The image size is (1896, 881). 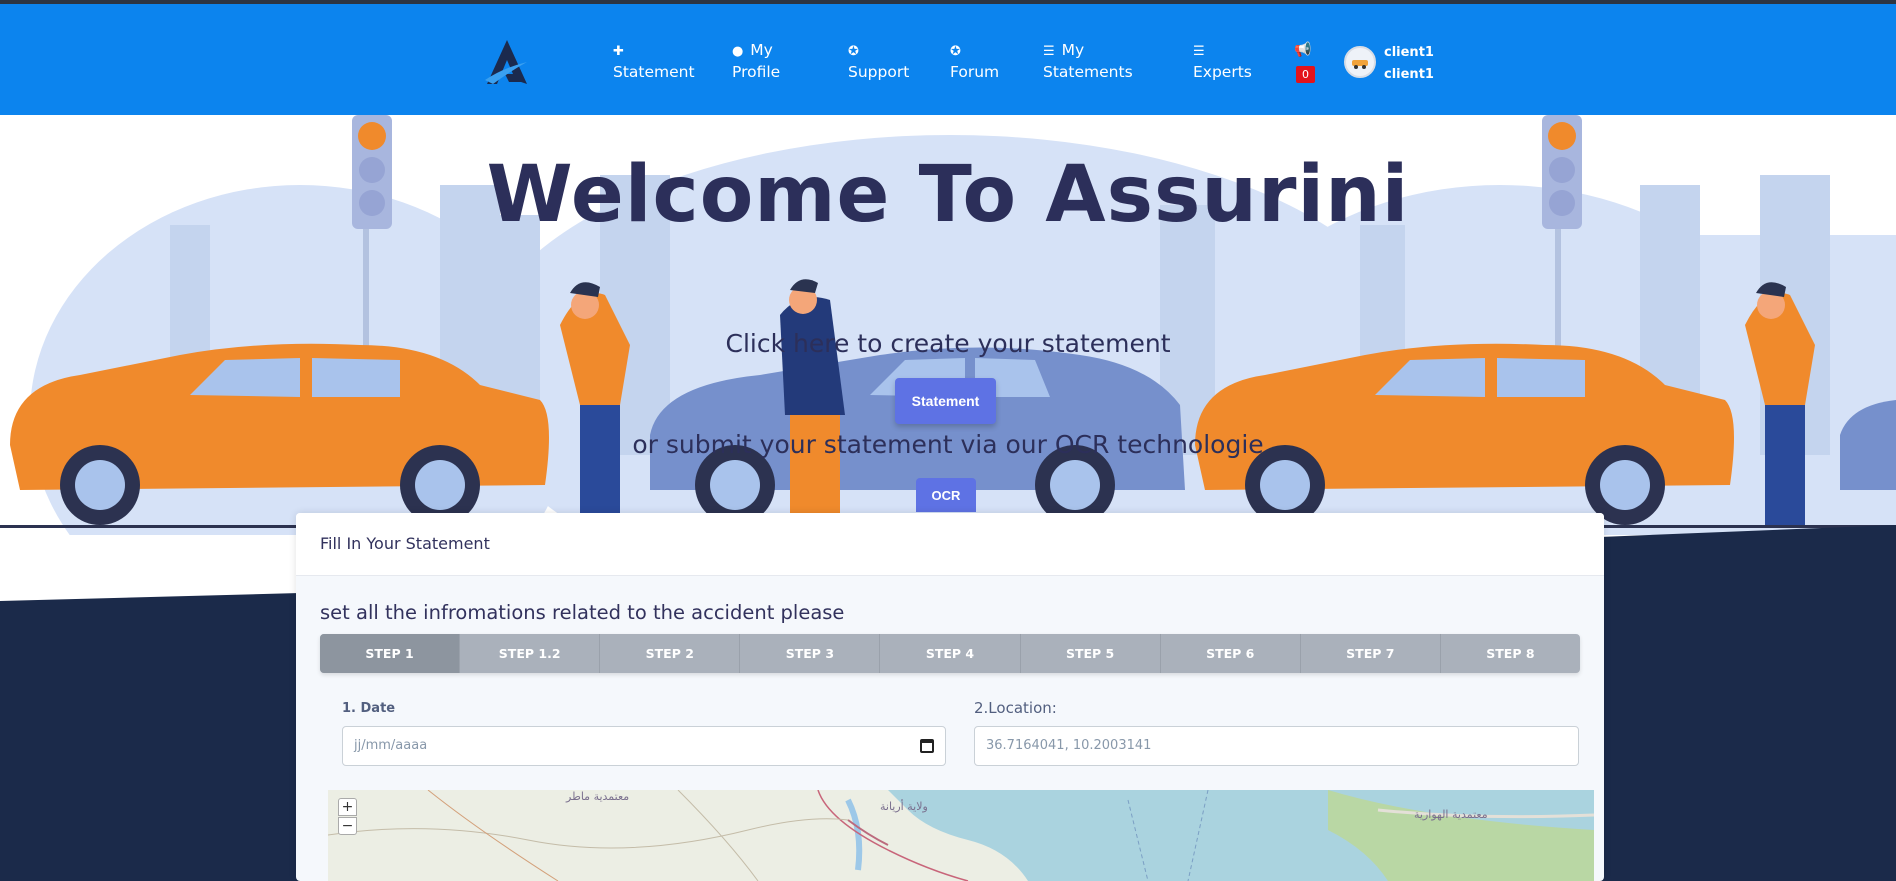 What do you see at coordinates (948, 195) in the screenshot?
I see `page-title: Welcome To Assurini` at bounding box center [948, 195].